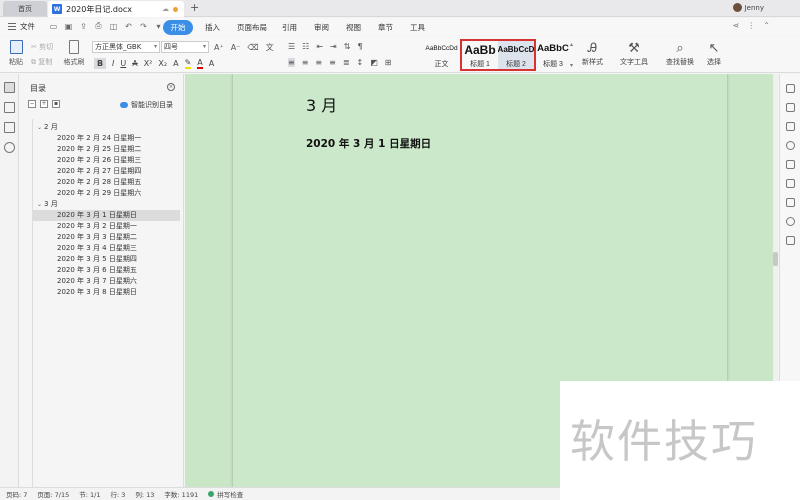 Image resolution: width=800 pixels, height=500 pixels. What do you see at coordinates (368, 143) in the screenshot?
I see `heading-level-2: 2020 年 3 月 1 日星期日` at bounding box center [368, 143].